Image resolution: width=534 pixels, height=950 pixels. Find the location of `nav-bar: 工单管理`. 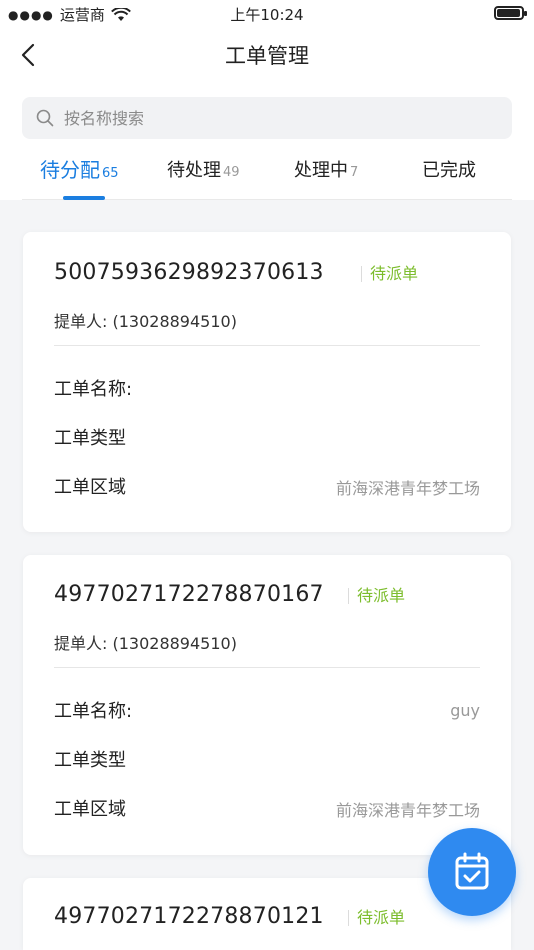

nav-bar: 工单管理 is located at coordinates (267, 55).